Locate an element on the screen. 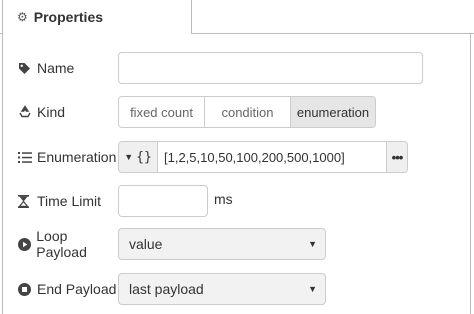  kind-row: Kind is located at coordinates (68, 112).